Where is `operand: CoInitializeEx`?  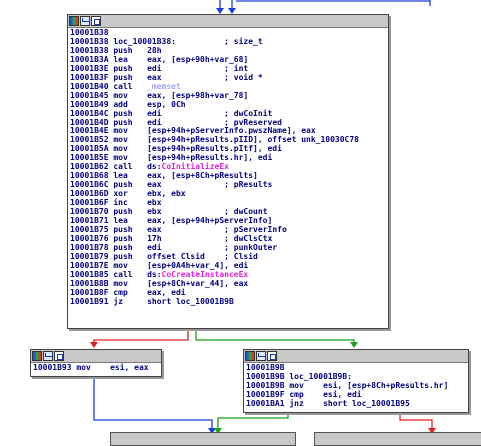
operand: CoInitializeEx is located at coordinates (195, 166).